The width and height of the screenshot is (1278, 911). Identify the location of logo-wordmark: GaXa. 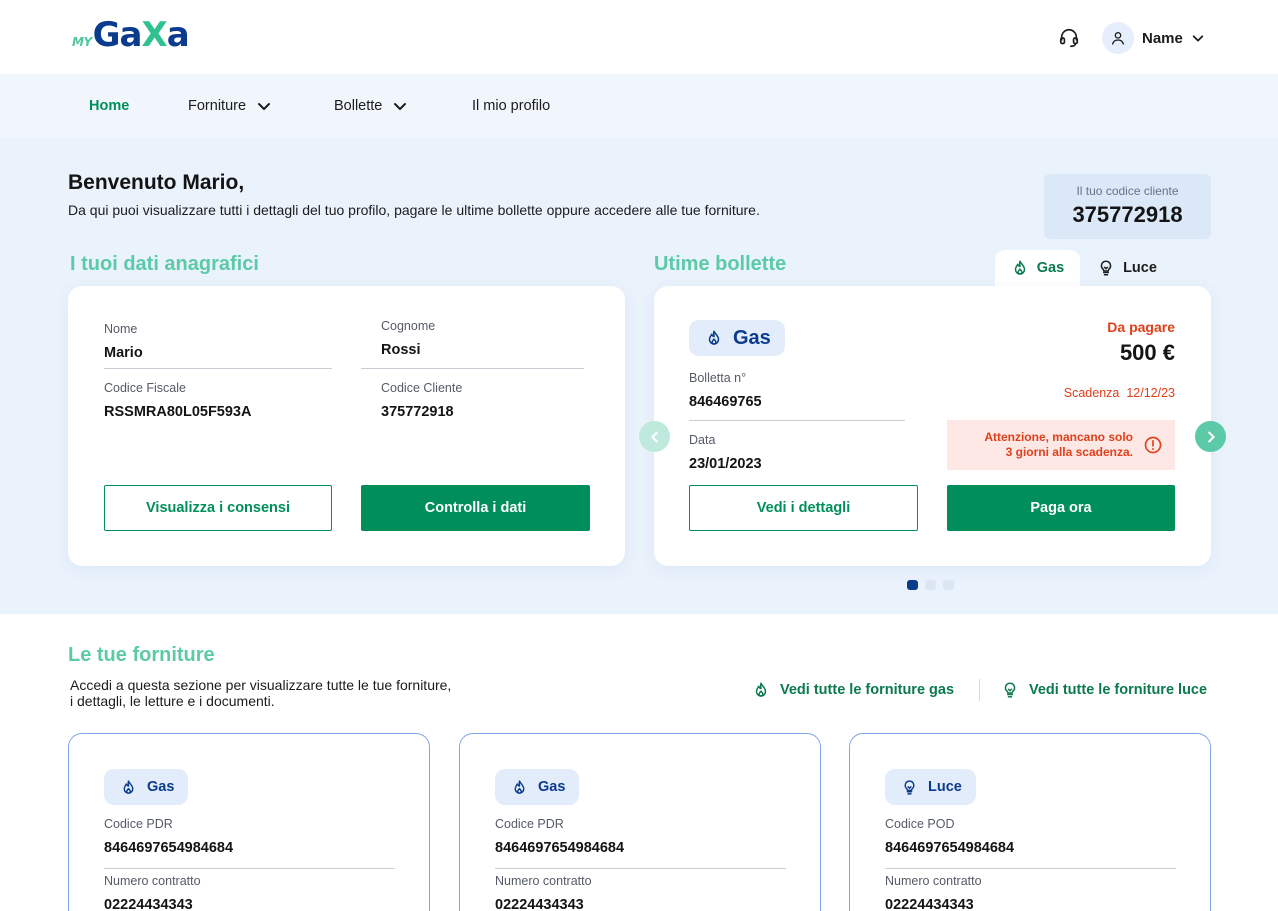
(141, 35).